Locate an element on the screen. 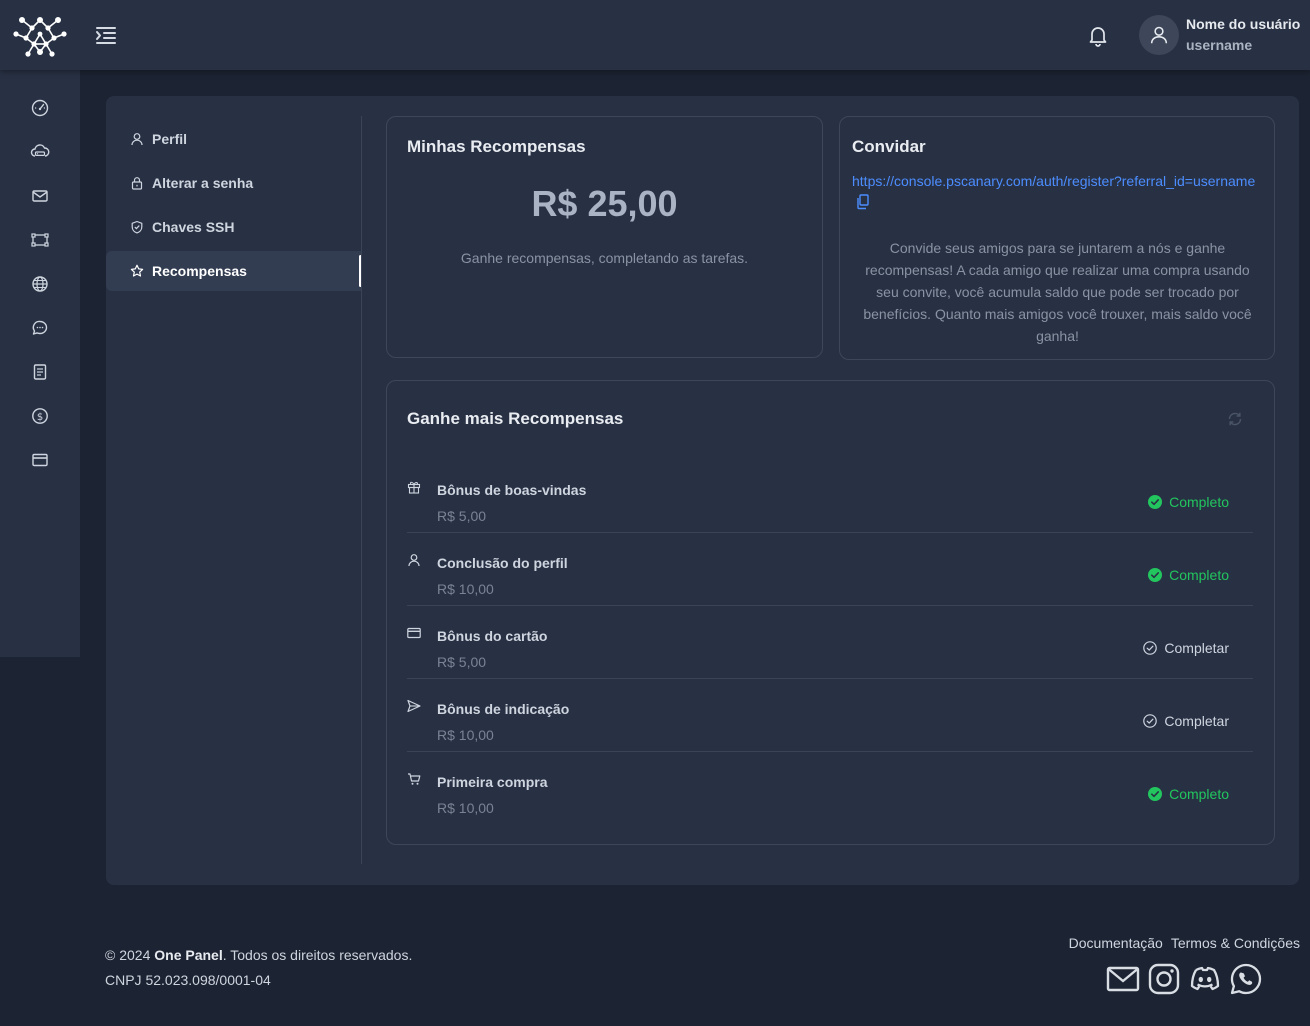 This screenshot has width=1310, height=1026. user-username: username is located at coordinates (1219, 45).